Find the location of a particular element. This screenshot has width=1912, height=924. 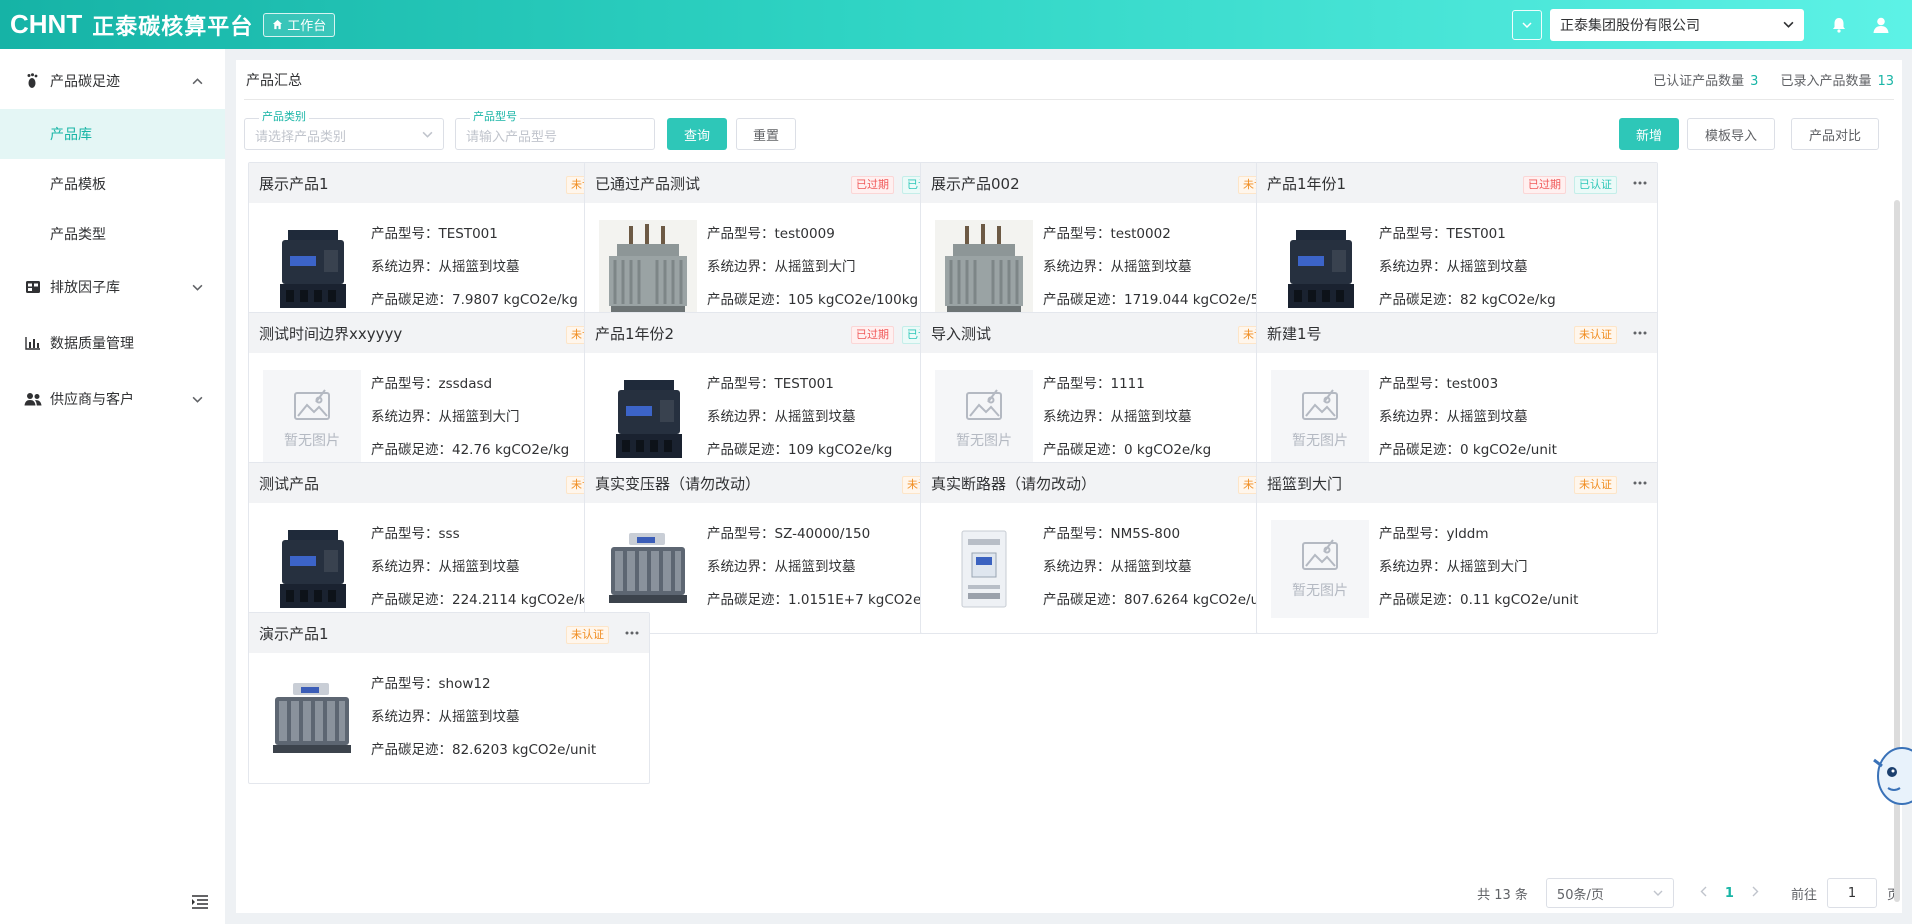

bar-chart-icon is located at coordinates (33, 343).